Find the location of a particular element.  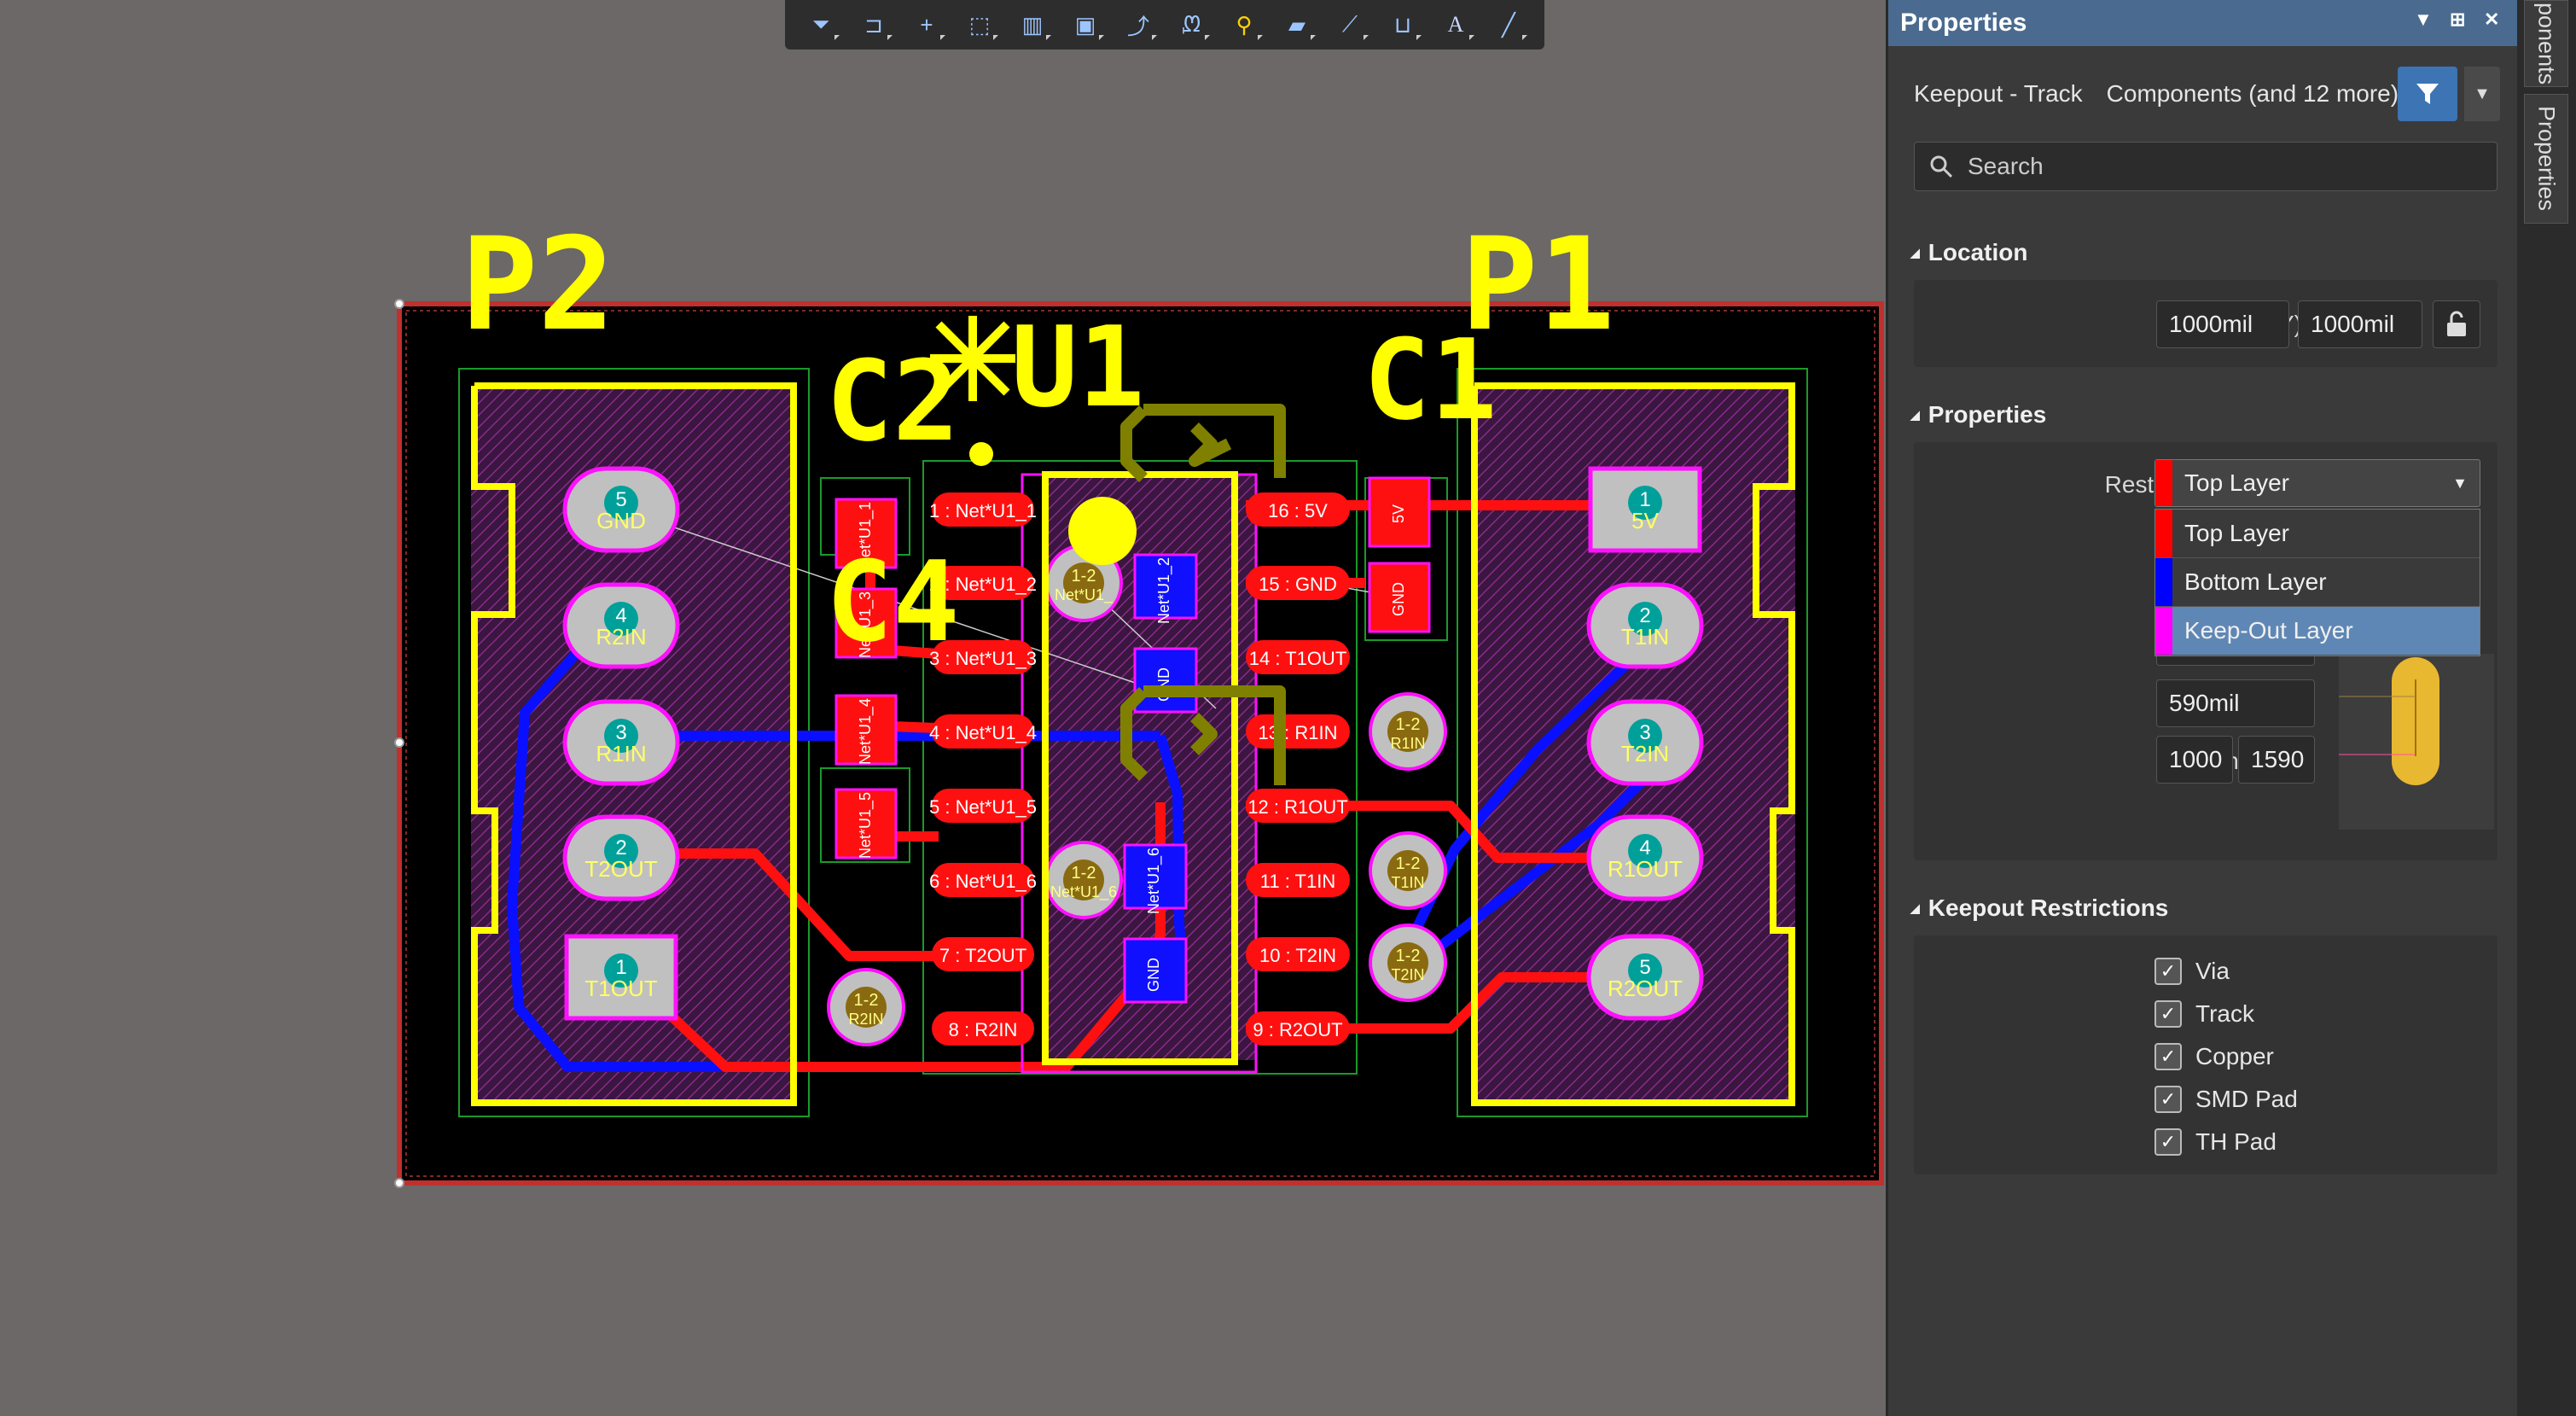

text-icon: A is located at coordinates (1455, 25).